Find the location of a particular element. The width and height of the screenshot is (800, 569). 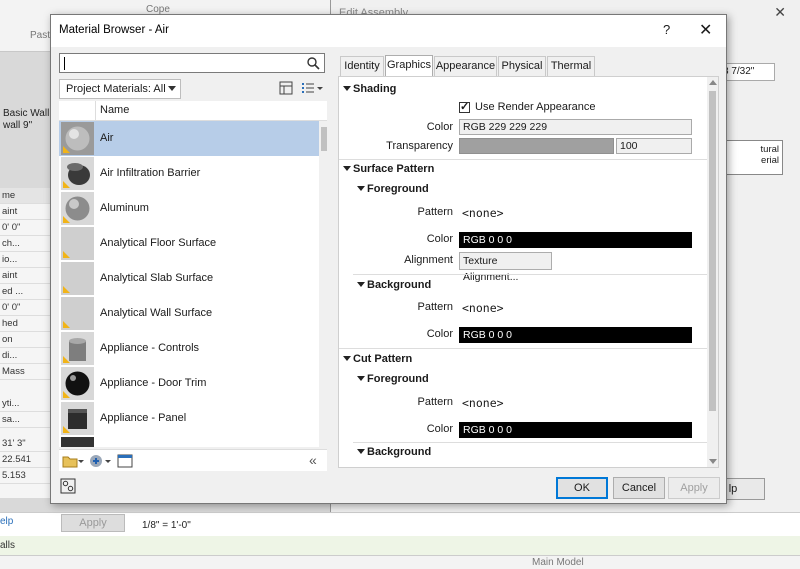

transparency-value: 100 is located at coordinates (654, 146).